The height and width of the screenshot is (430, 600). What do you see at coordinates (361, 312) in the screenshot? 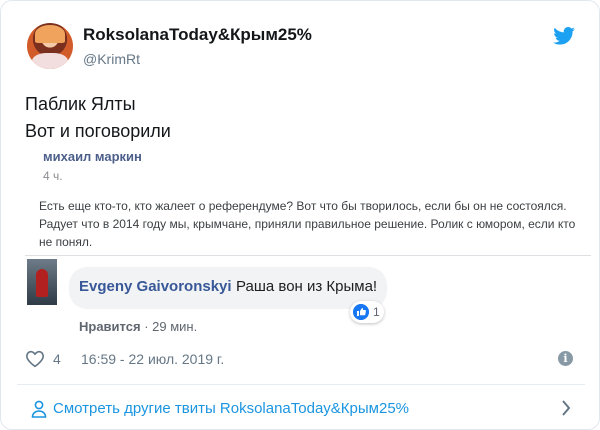
I see `thumbs-up-icon` at bounding box center [361, 312].